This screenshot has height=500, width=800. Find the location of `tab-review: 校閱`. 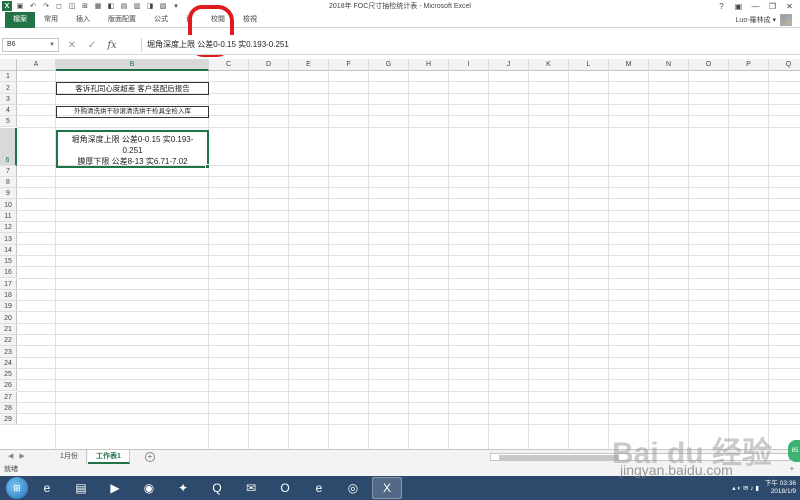

tab-review: 校閱 is located at coordinates (218, 20).